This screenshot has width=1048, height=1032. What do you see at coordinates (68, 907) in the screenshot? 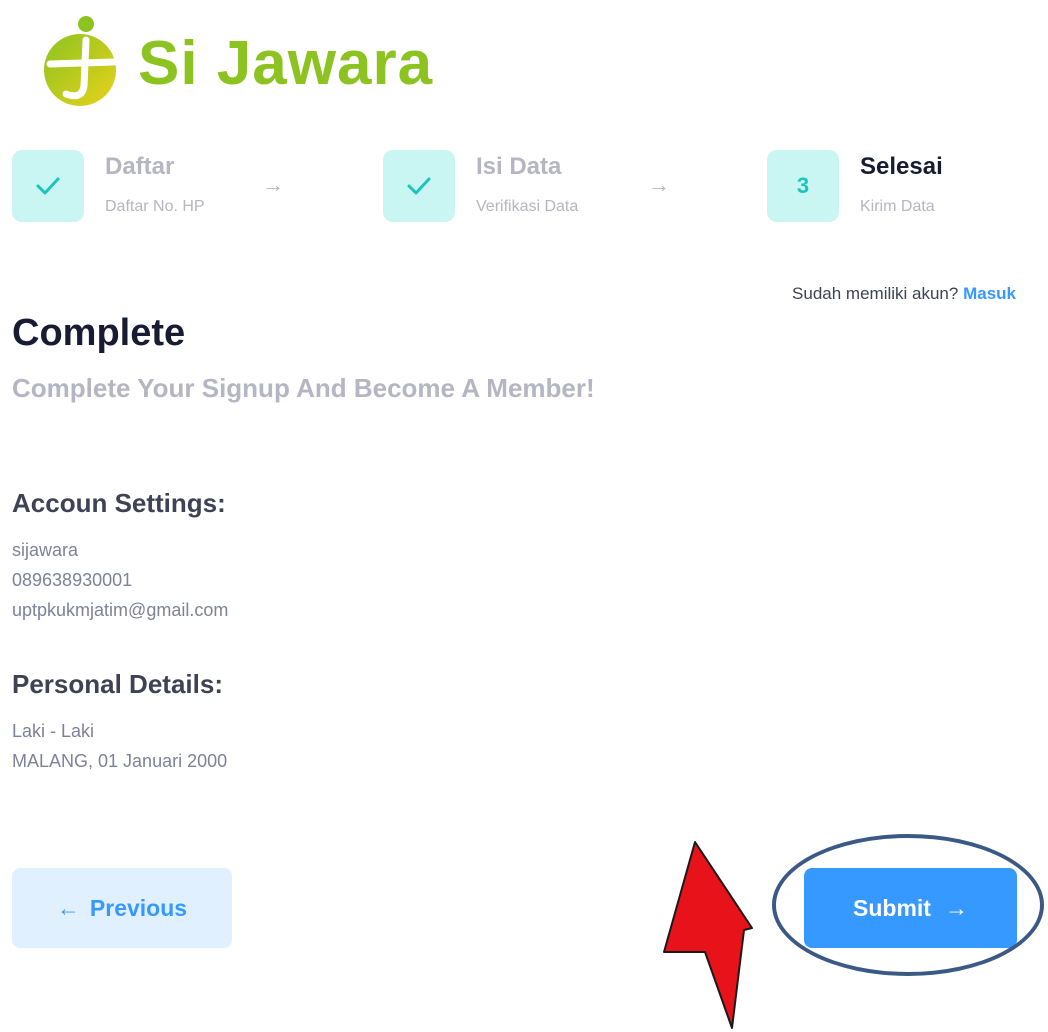
I see `arrow-left-icon: ←` at bounding box center [68, 907].